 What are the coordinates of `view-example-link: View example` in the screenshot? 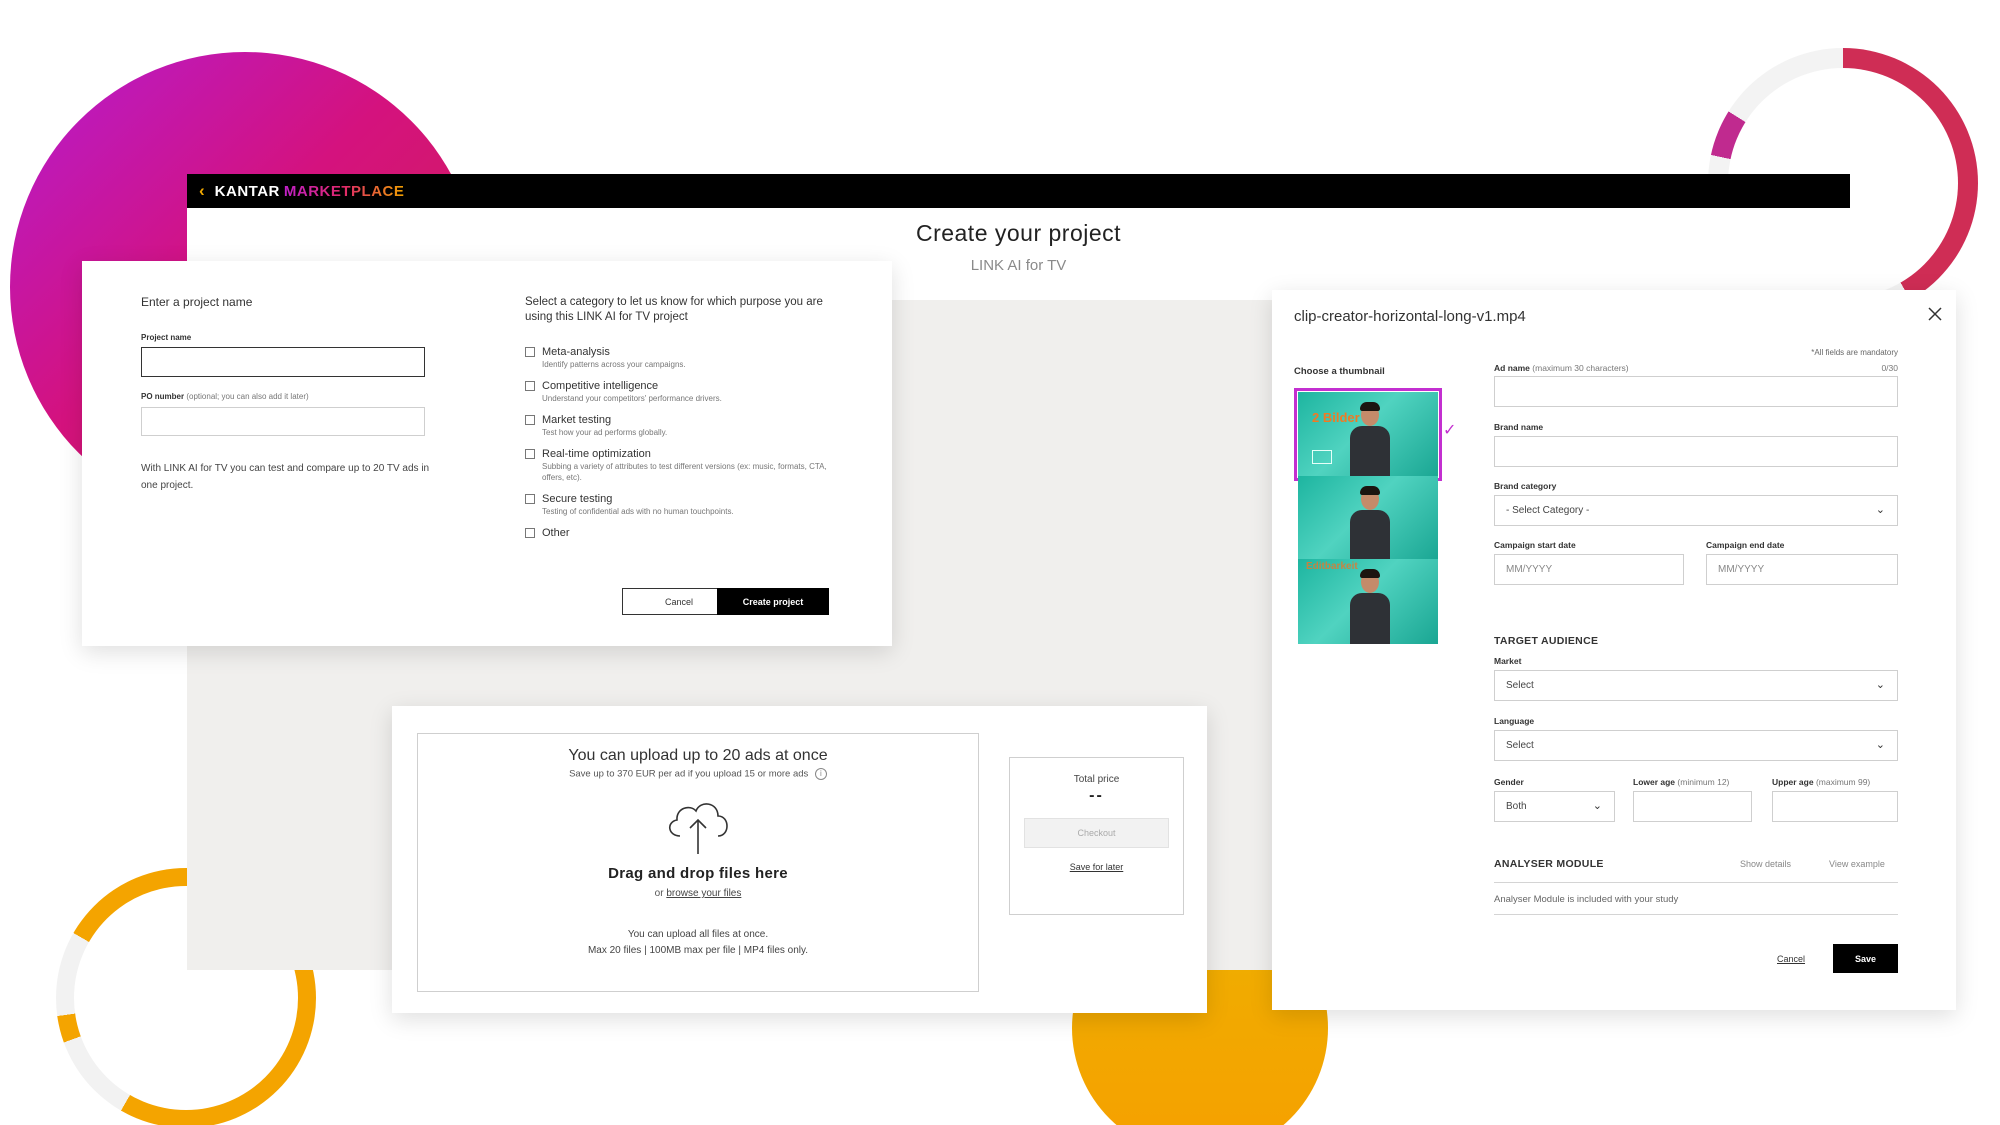 It's located at (1857, 864).